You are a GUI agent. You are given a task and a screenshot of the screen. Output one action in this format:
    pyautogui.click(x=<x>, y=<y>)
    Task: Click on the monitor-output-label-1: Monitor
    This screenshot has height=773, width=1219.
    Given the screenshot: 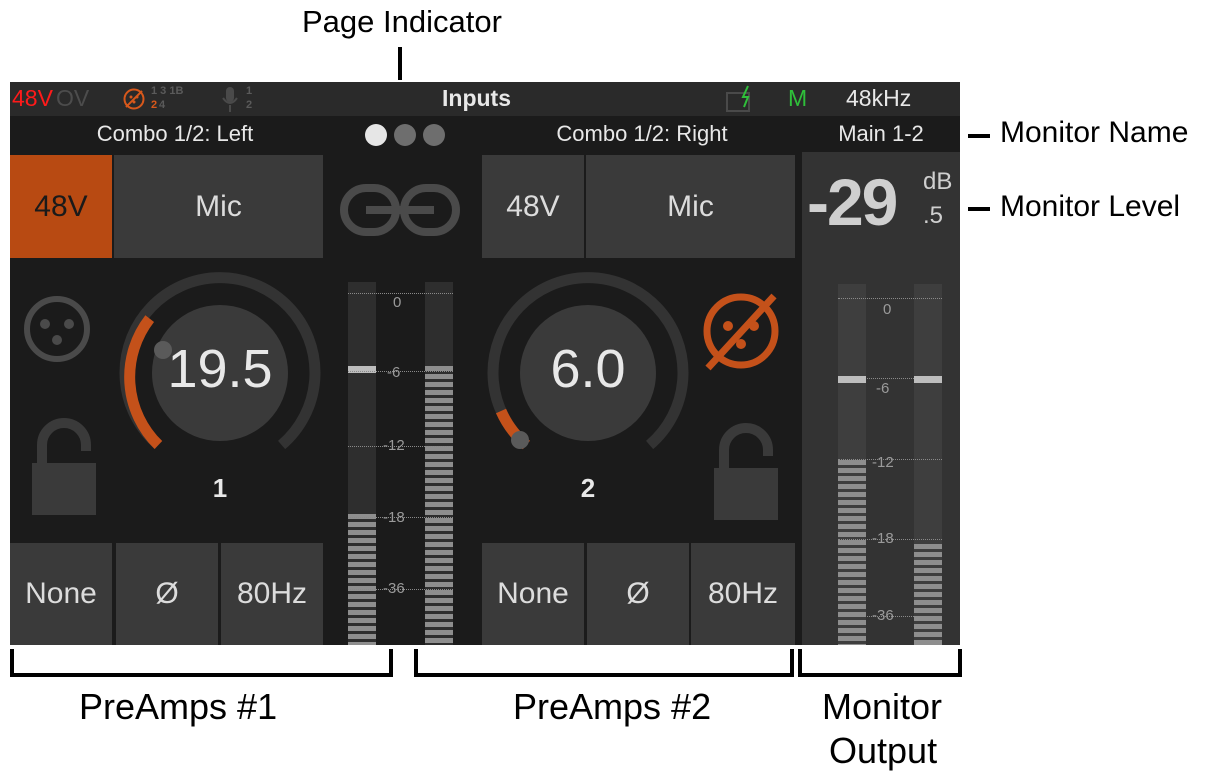 What is the action you would take?
    pyautogui.click(x=882, y=706)
    